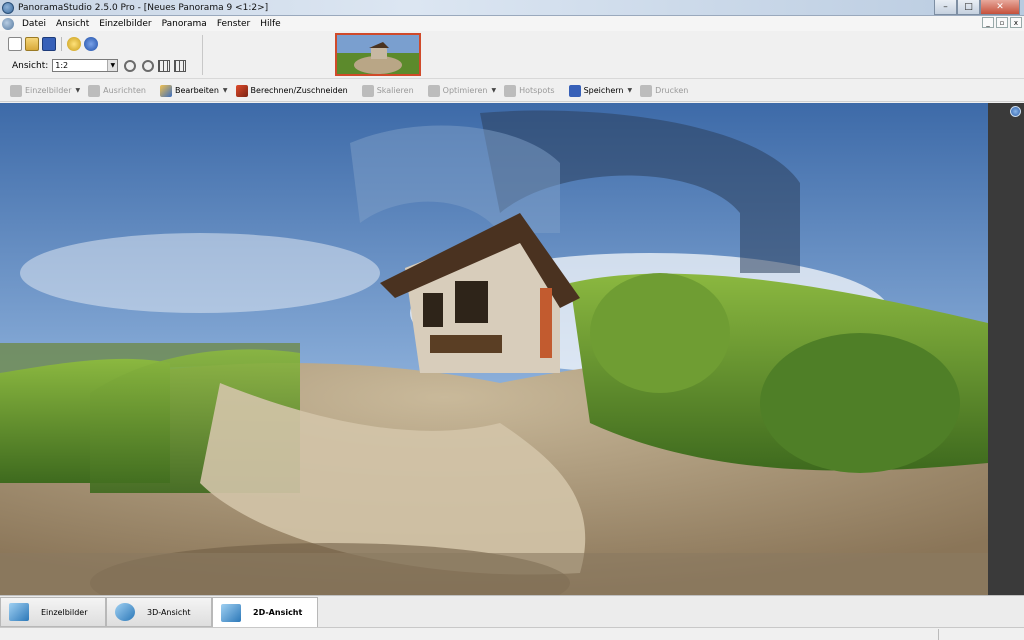 The width and height of the screenshot is (1024, 640). What do you see at coordinates (64, 612) in the screenshot?
I see `tab-label: Einzelbilder` at bounding box center [64, 612].